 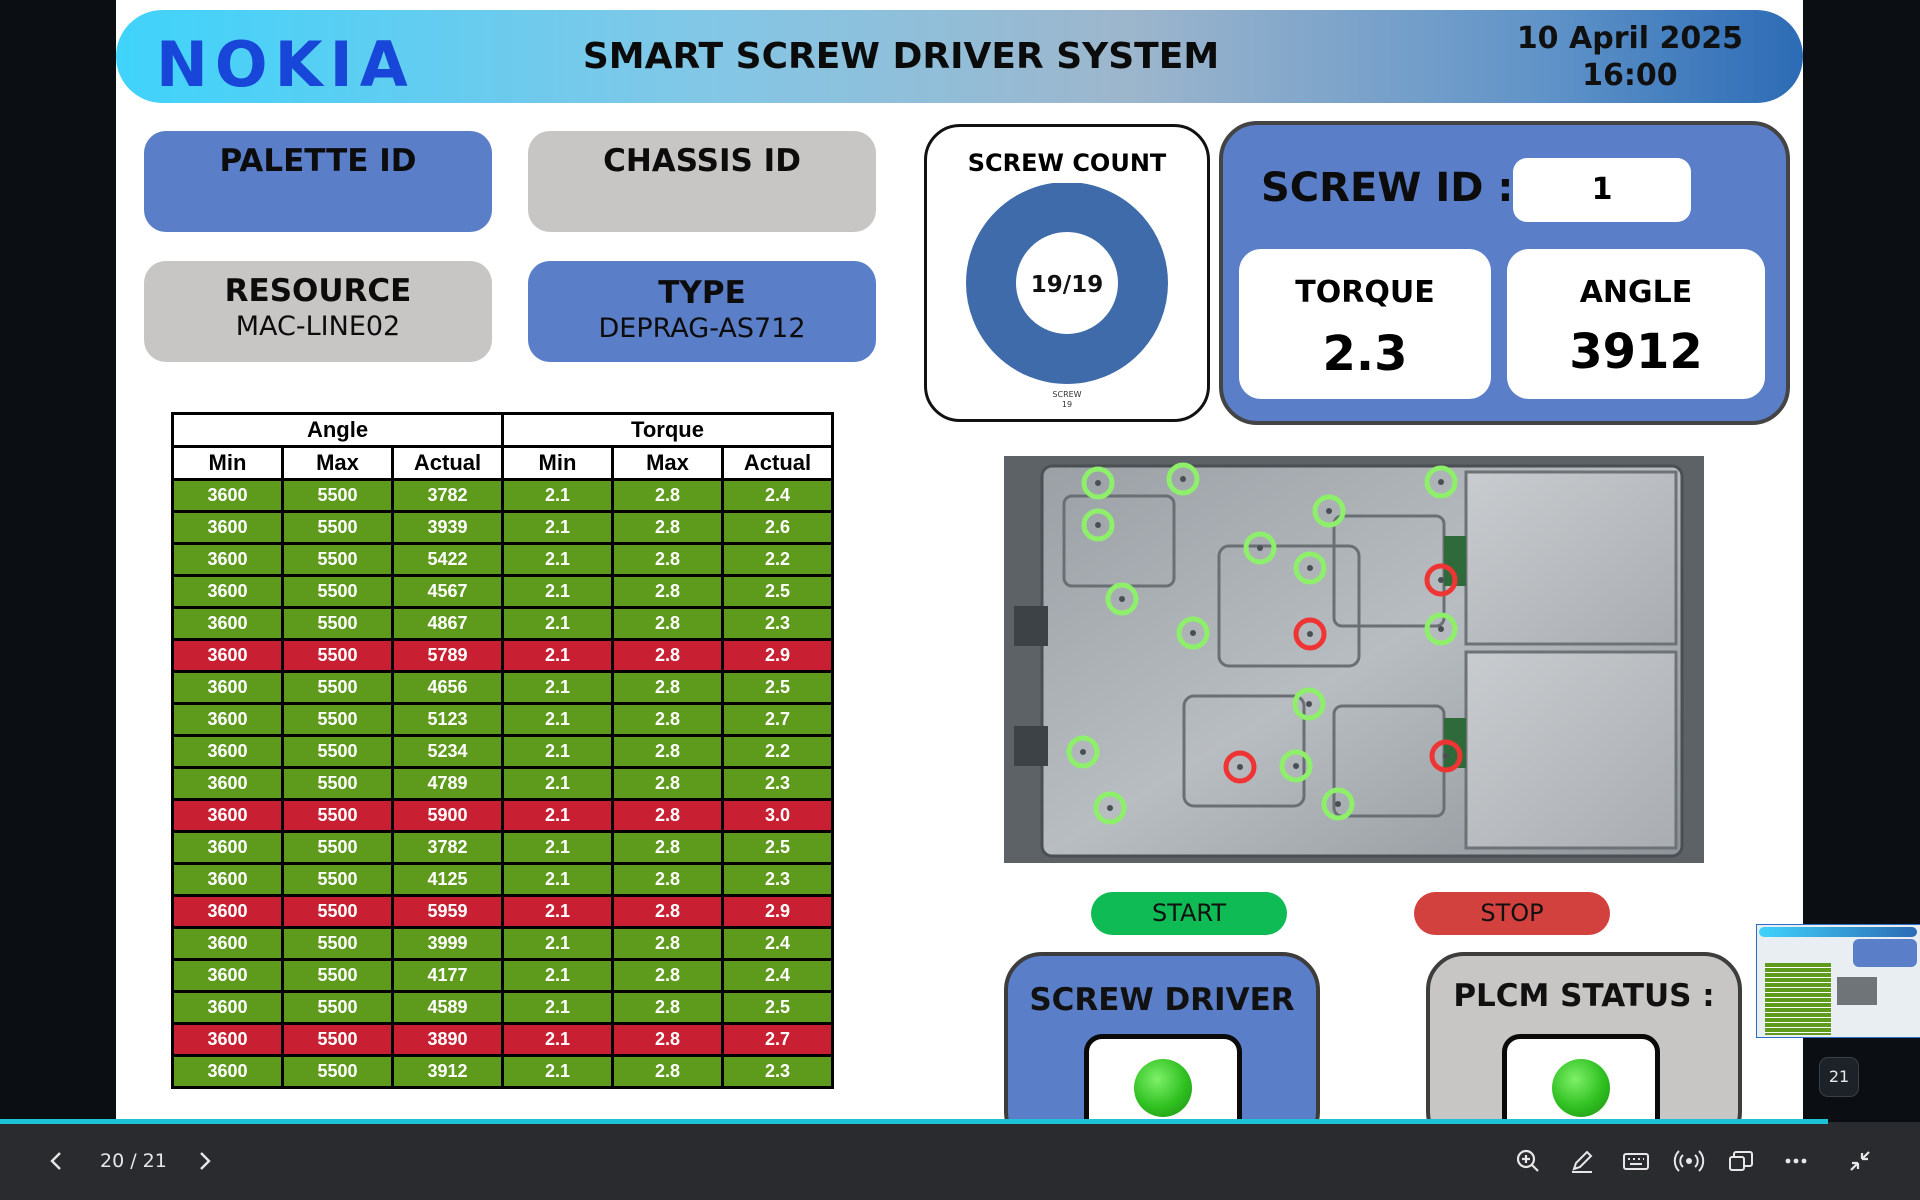 I want to click on chassis-id-label: CHASSIS ID, so click(x=702, y=161).